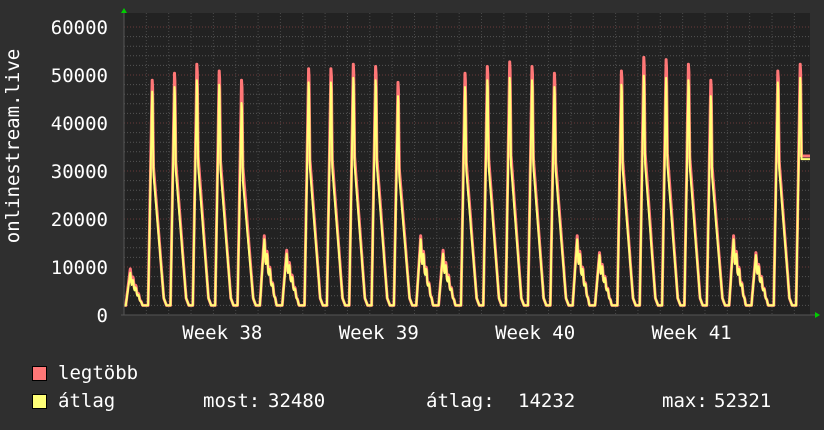 This screenshot has width=824, height=430. I want to click on x-tick-label: Week 38, so click(222, 333).